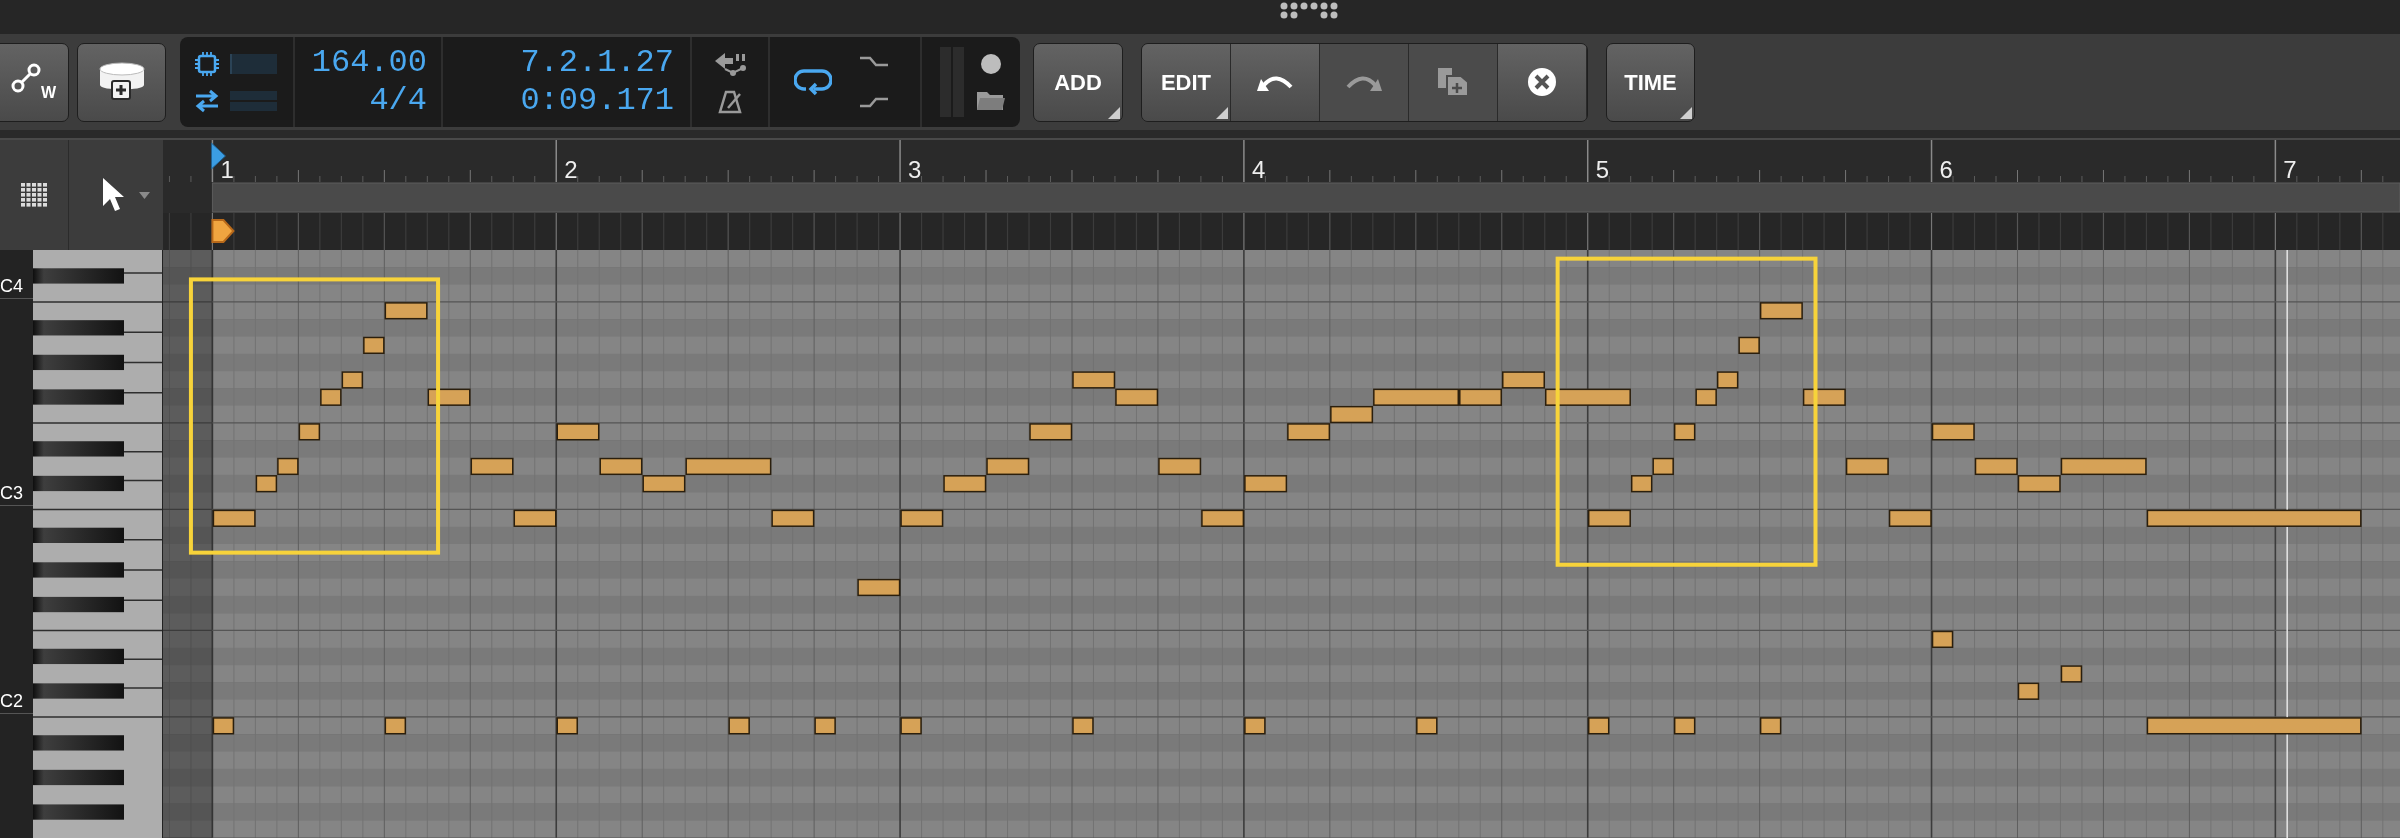 Image resolution: width=2400 pixels, height=838 pixels. What do you see at coordinates (227, 169) in the screenshot?
I see `bar-number: 1` at bounding box center [227, 169].